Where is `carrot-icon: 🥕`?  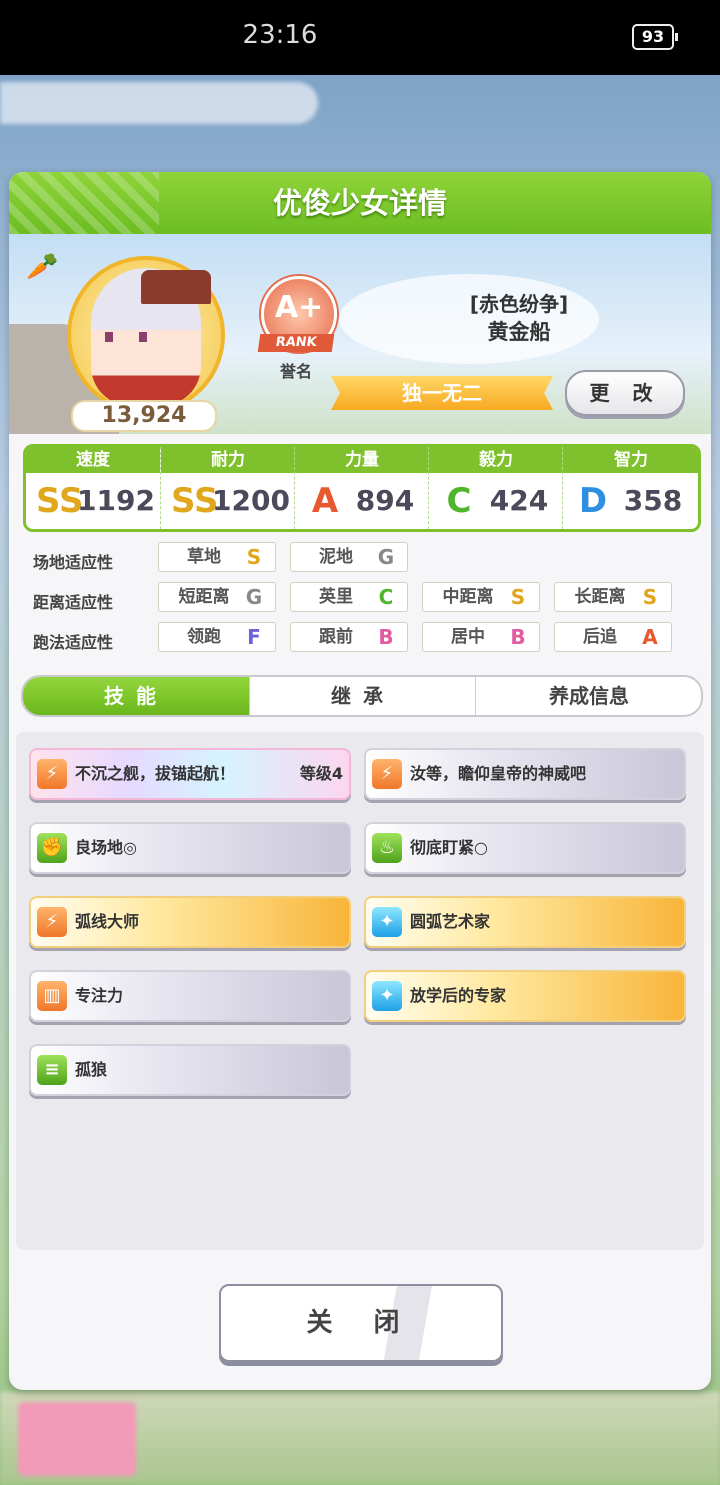 carrot-icon: 🥕 is located at coordinates (42, 267).